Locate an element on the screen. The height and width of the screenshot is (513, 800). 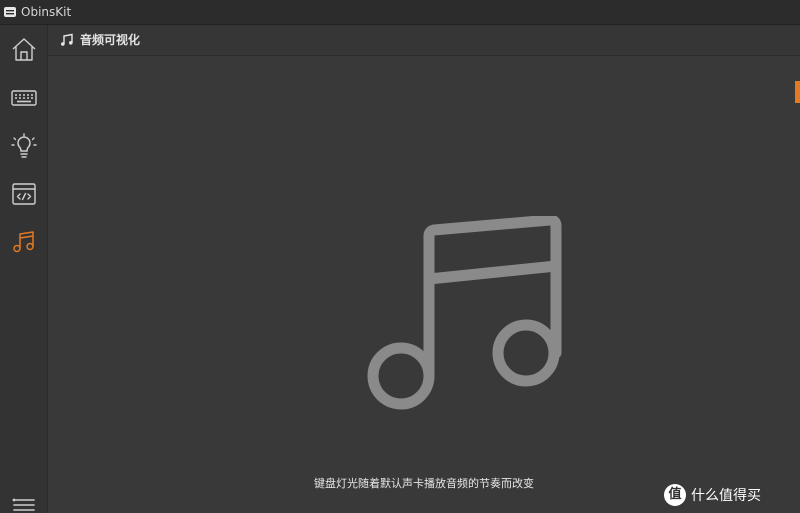
sidebar is located at coordinates (24, 269).